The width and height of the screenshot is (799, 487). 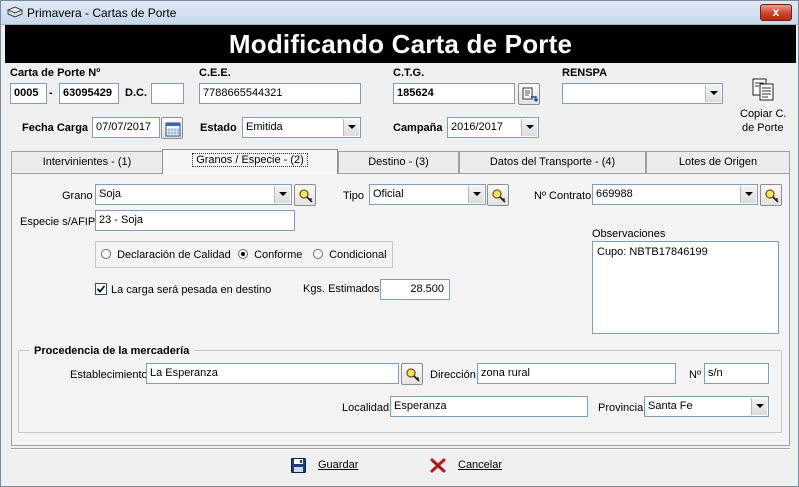 I want to click on establecimiento-search-button, so click(x=412, y=374).